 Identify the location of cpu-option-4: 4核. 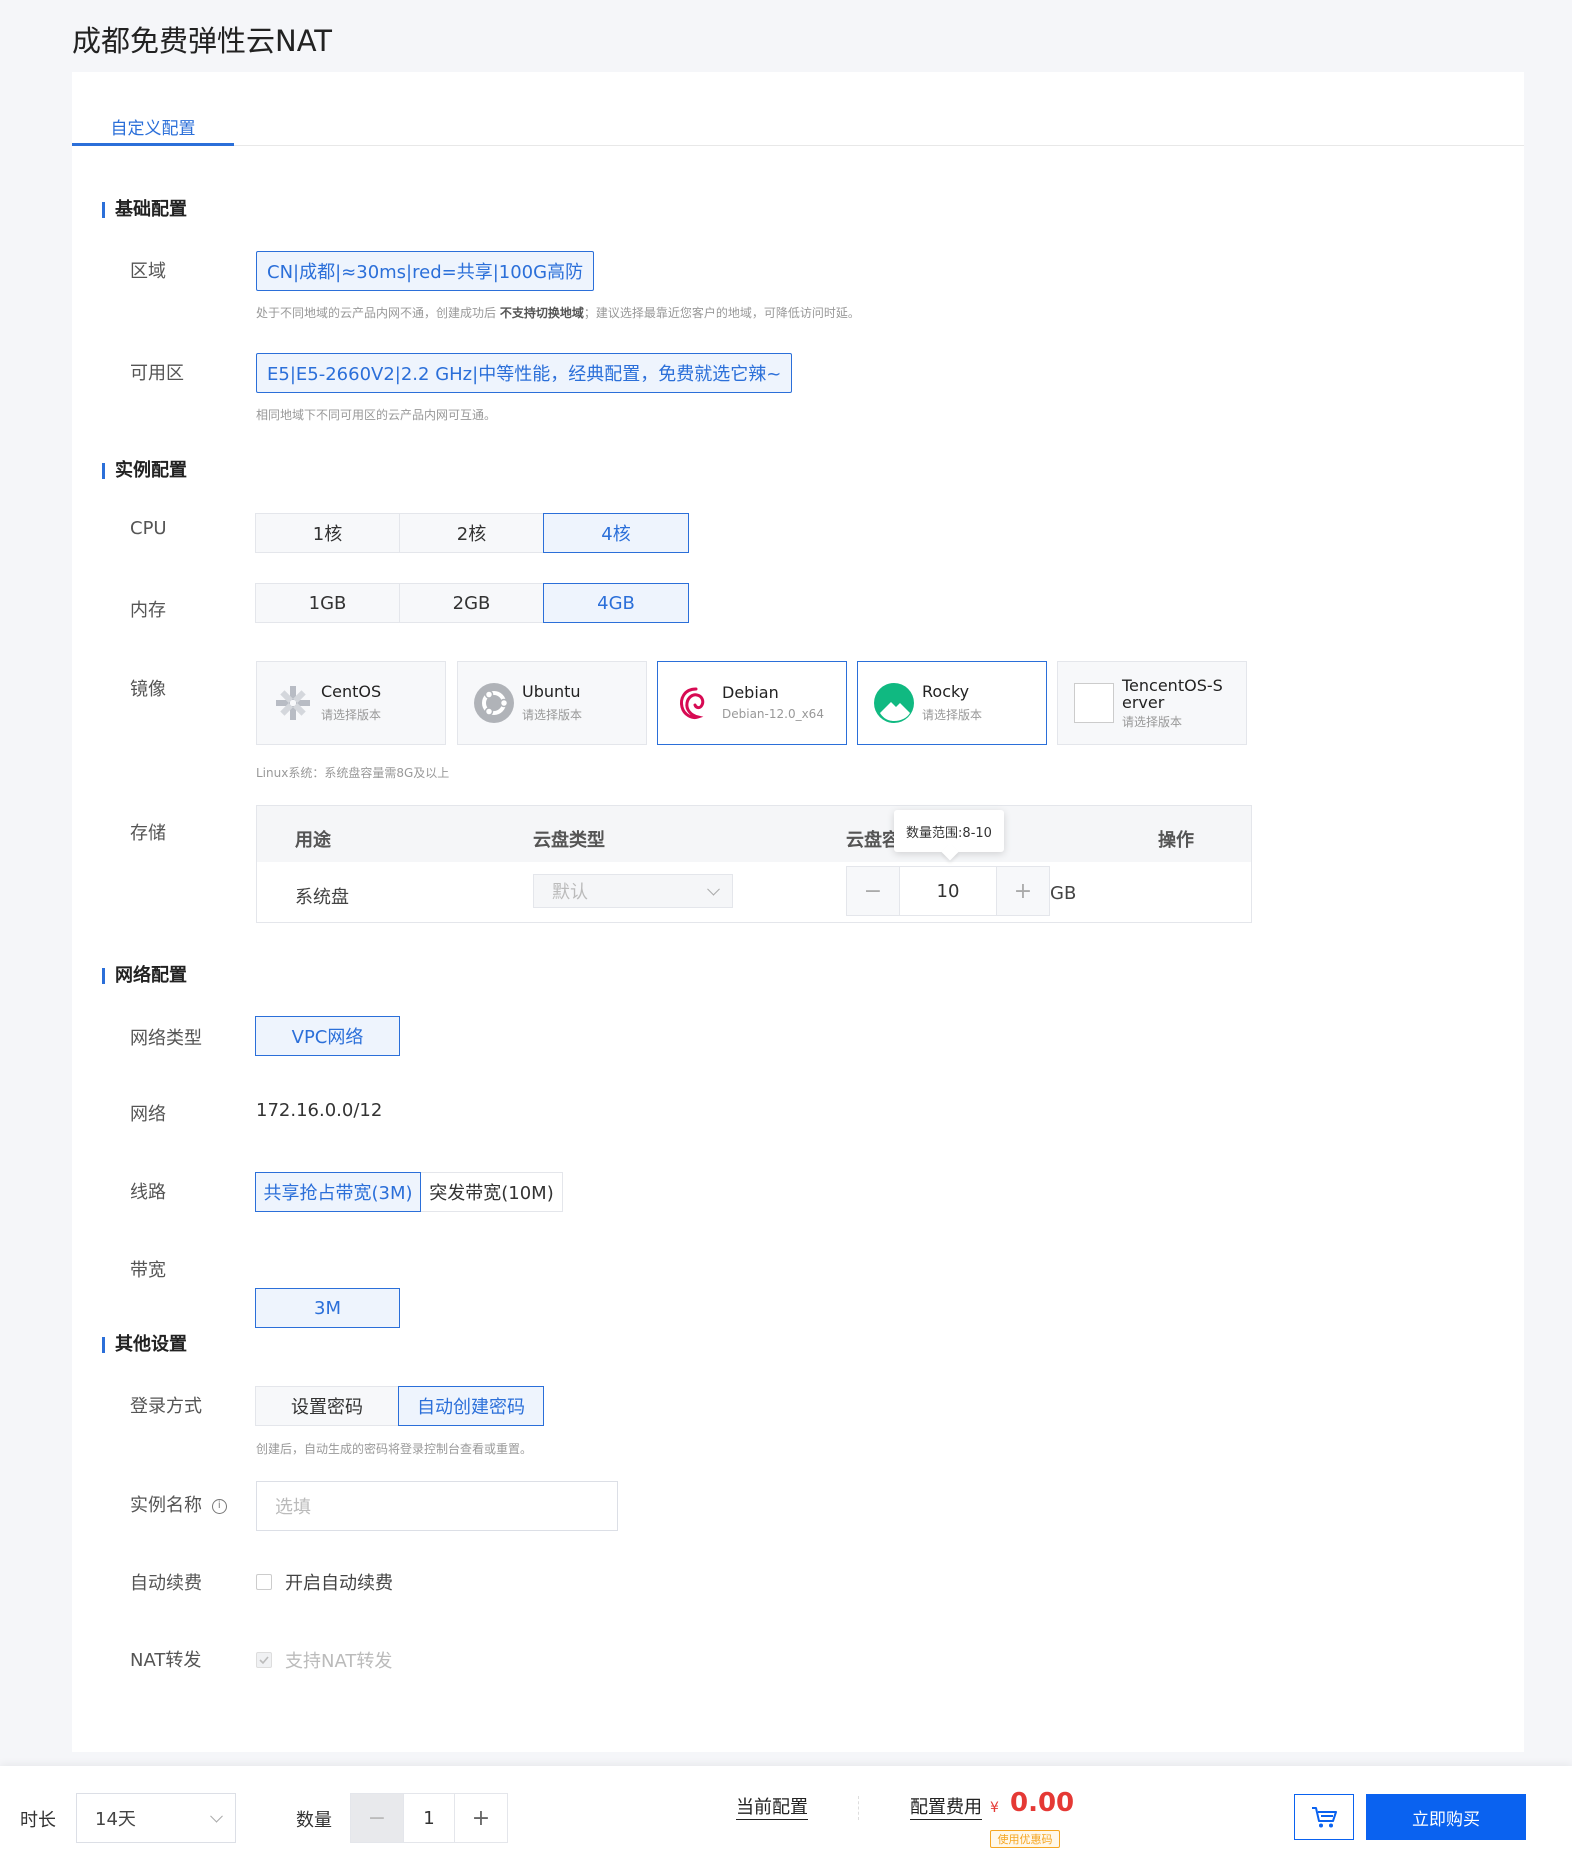
(616, 533).